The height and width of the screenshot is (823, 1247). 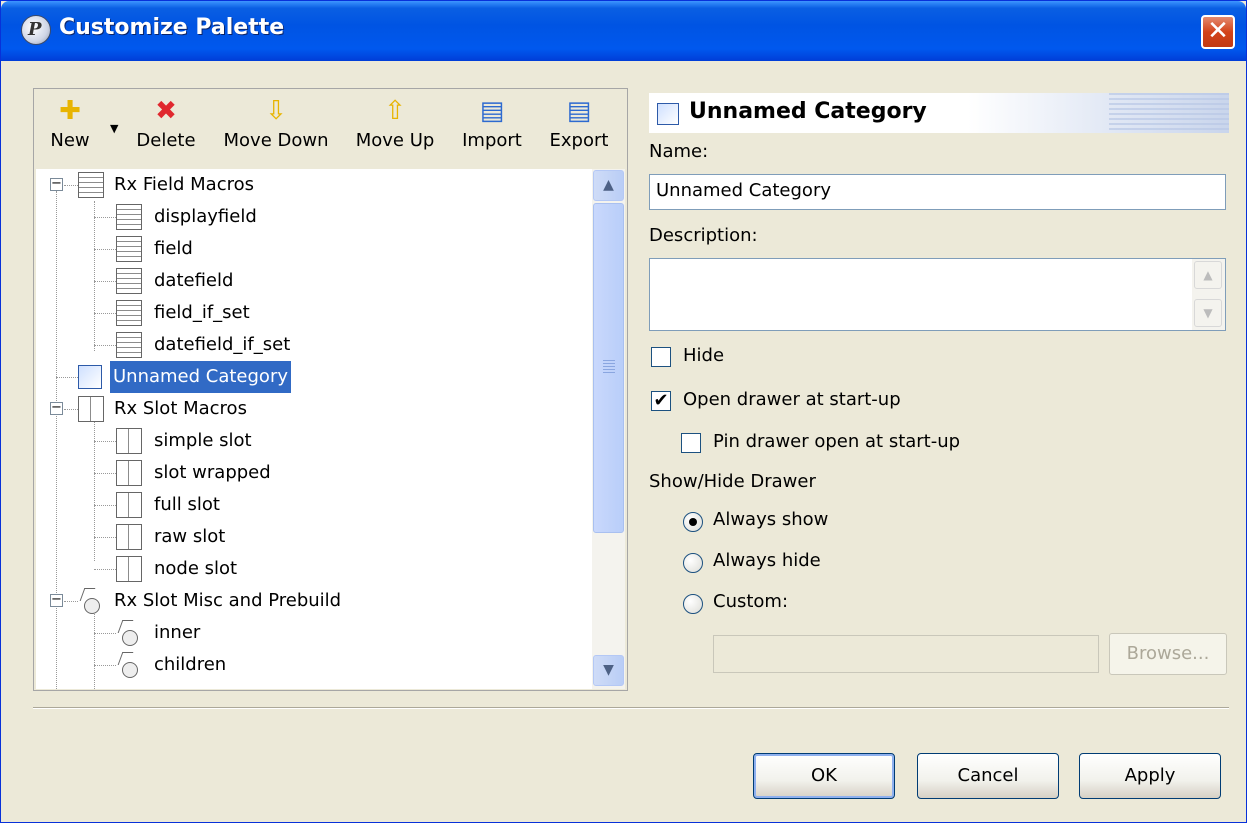 I want to click on tree-item: displayfield, so click(x=314, y=217).